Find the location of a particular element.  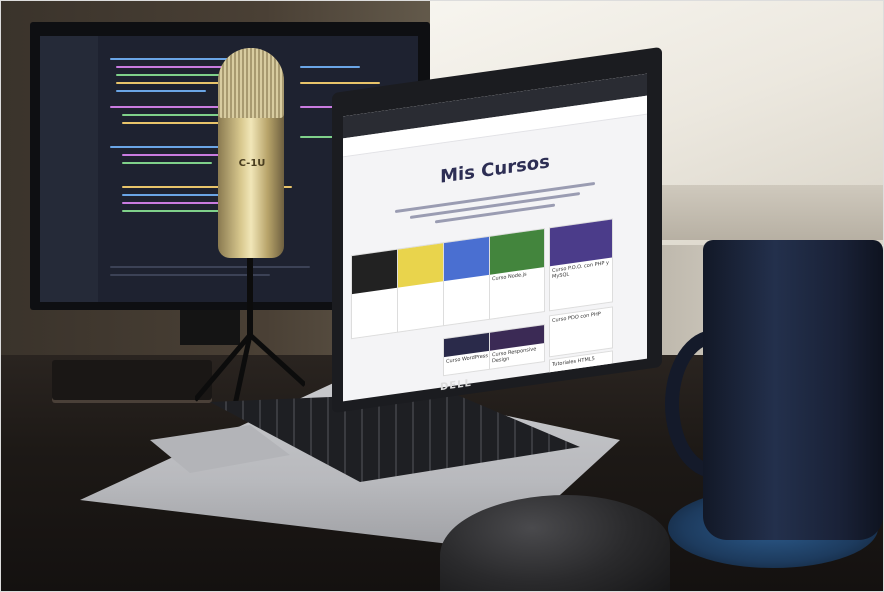

mic-grill is located at coordinates (251, 83).